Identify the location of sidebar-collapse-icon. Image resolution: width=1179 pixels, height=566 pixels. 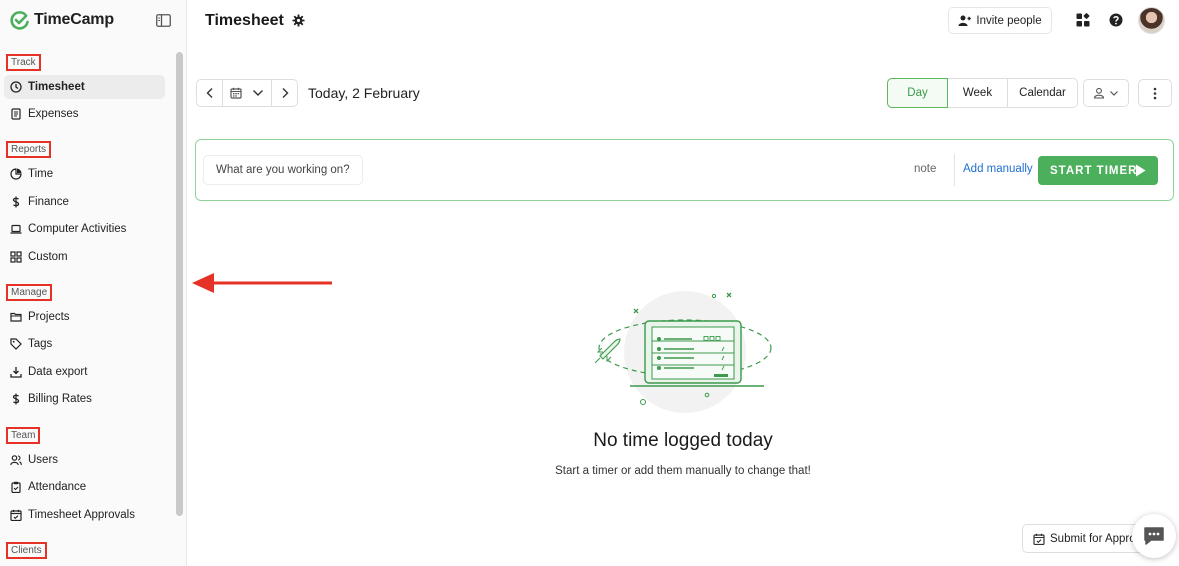
(163, 20).